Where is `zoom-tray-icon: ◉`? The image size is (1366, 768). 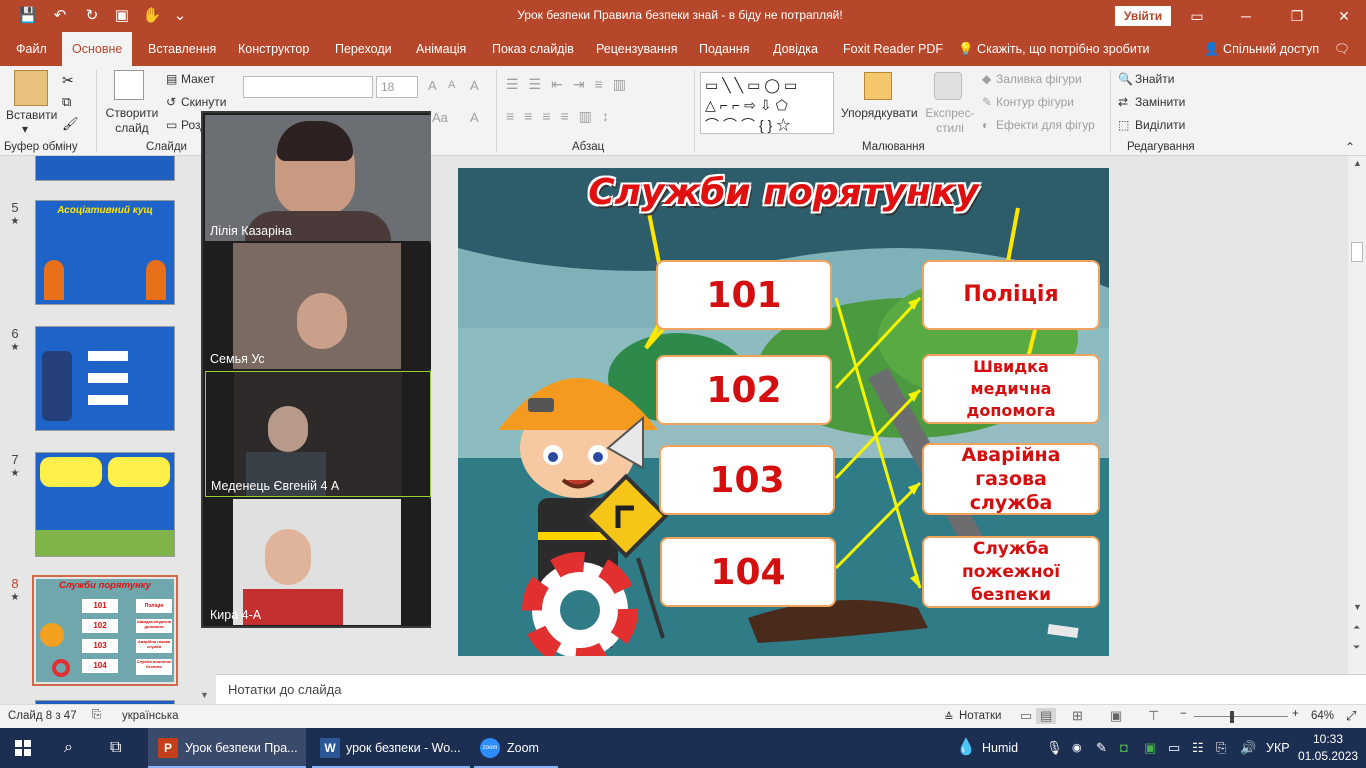
zoom-tray-icon: ◉ is located at coordinates (1077, 748).